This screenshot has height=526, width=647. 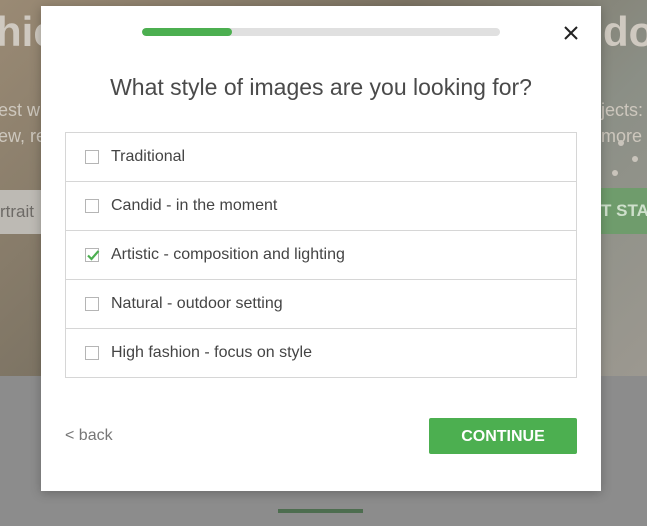 I want to click on background-subtext-left-2: ew, re, so click(x=23, y=136).